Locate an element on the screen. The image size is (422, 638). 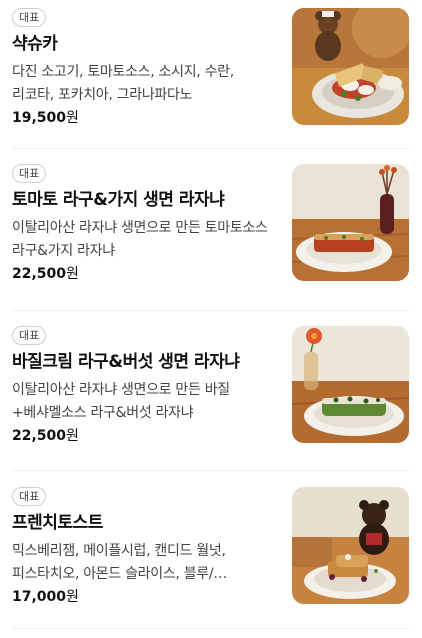
menu-item-name: 토마토 라구&가지 생면 라자냐 is located at coordinates (118, 200).